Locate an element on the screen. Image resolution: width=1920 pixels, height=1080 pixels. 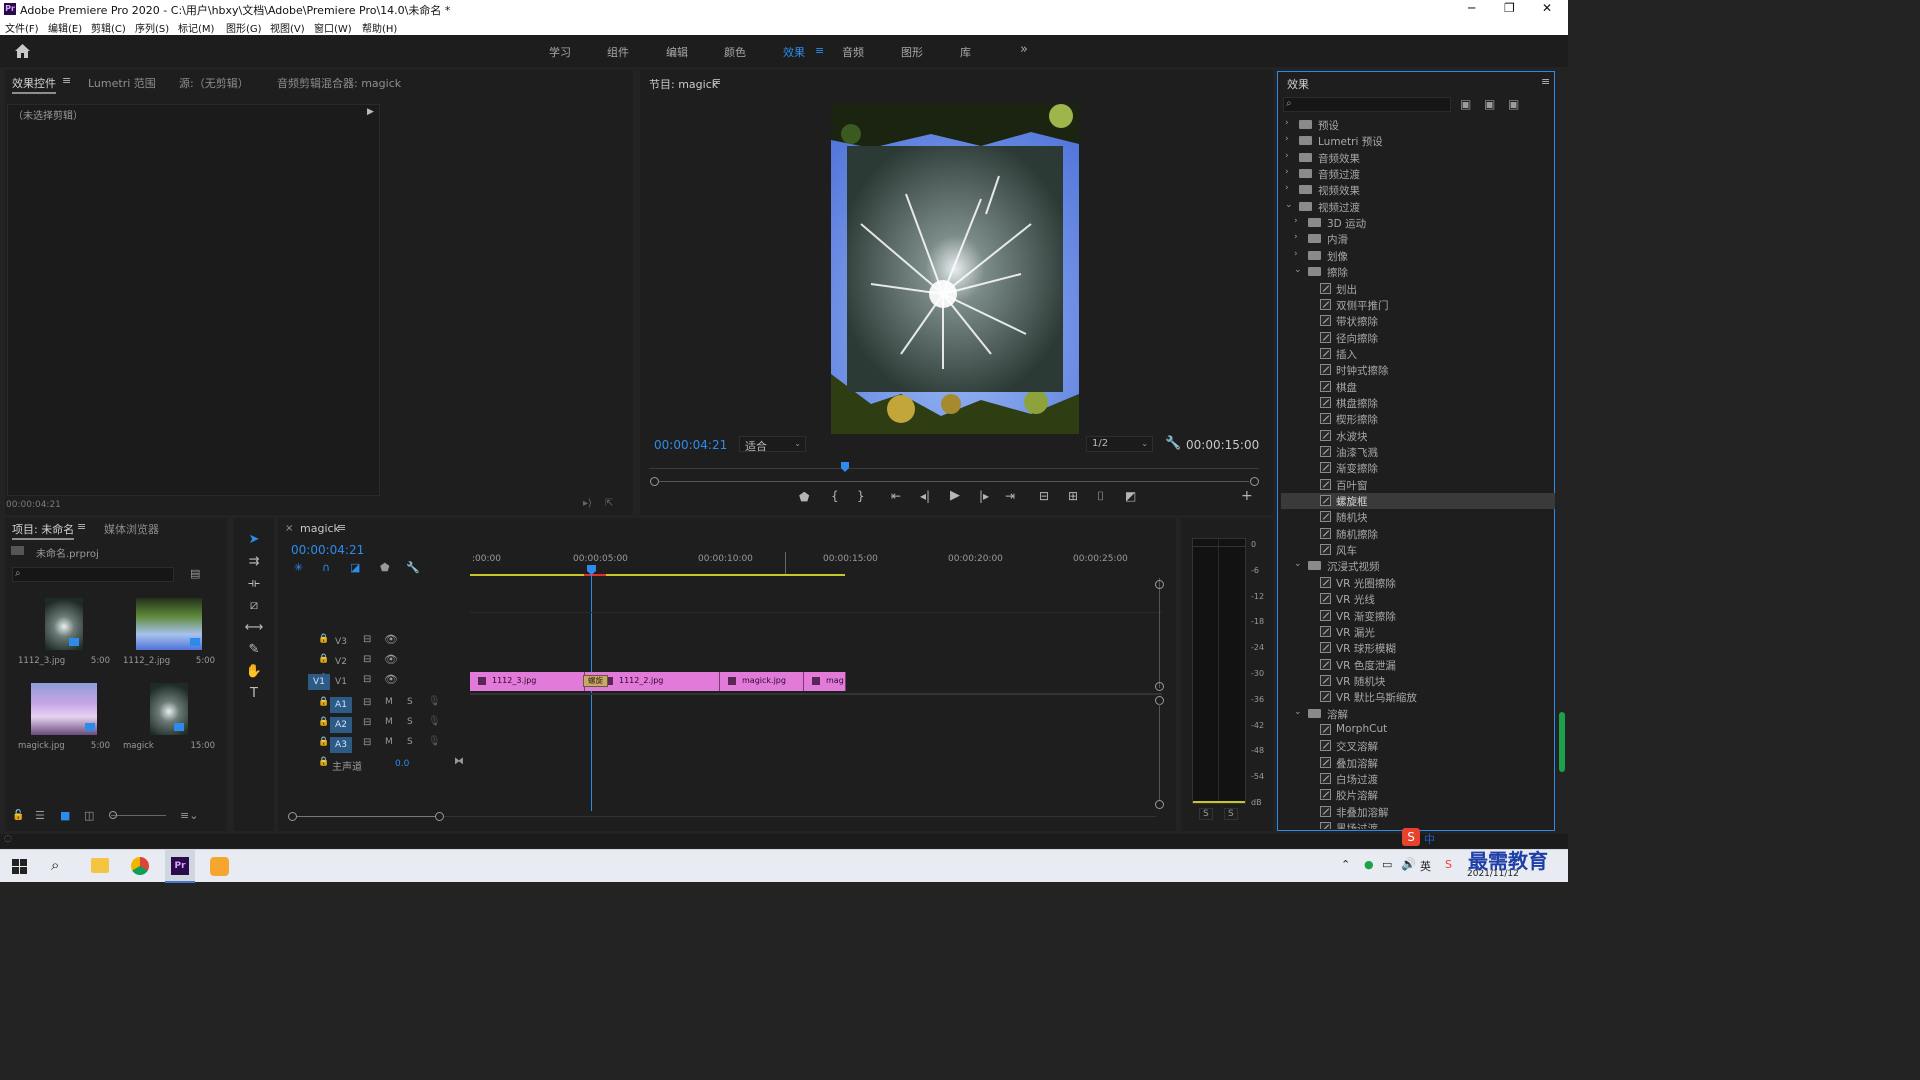
effect-item: 胶片溶解 is located at coordinates (1418, 795).